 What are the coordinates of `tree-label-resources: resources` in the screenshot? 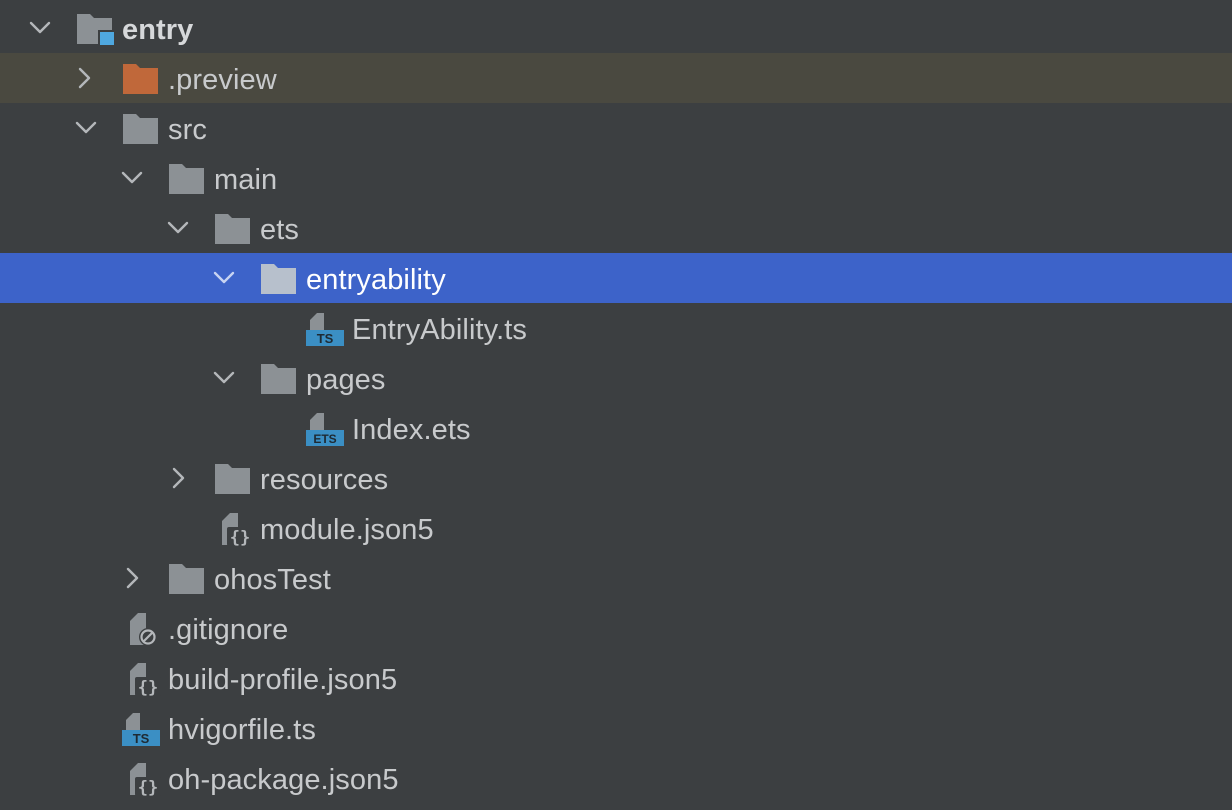 It's located at (324, 480).